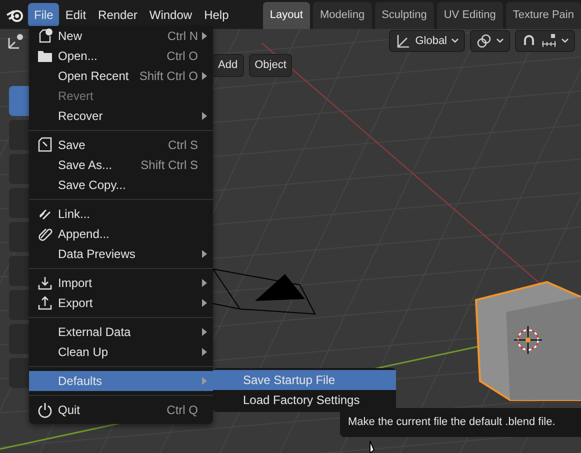  Describe the element at coordinates (182, 36) in the screenshot. I see `shortcut-label: Ctrl N` at that location.